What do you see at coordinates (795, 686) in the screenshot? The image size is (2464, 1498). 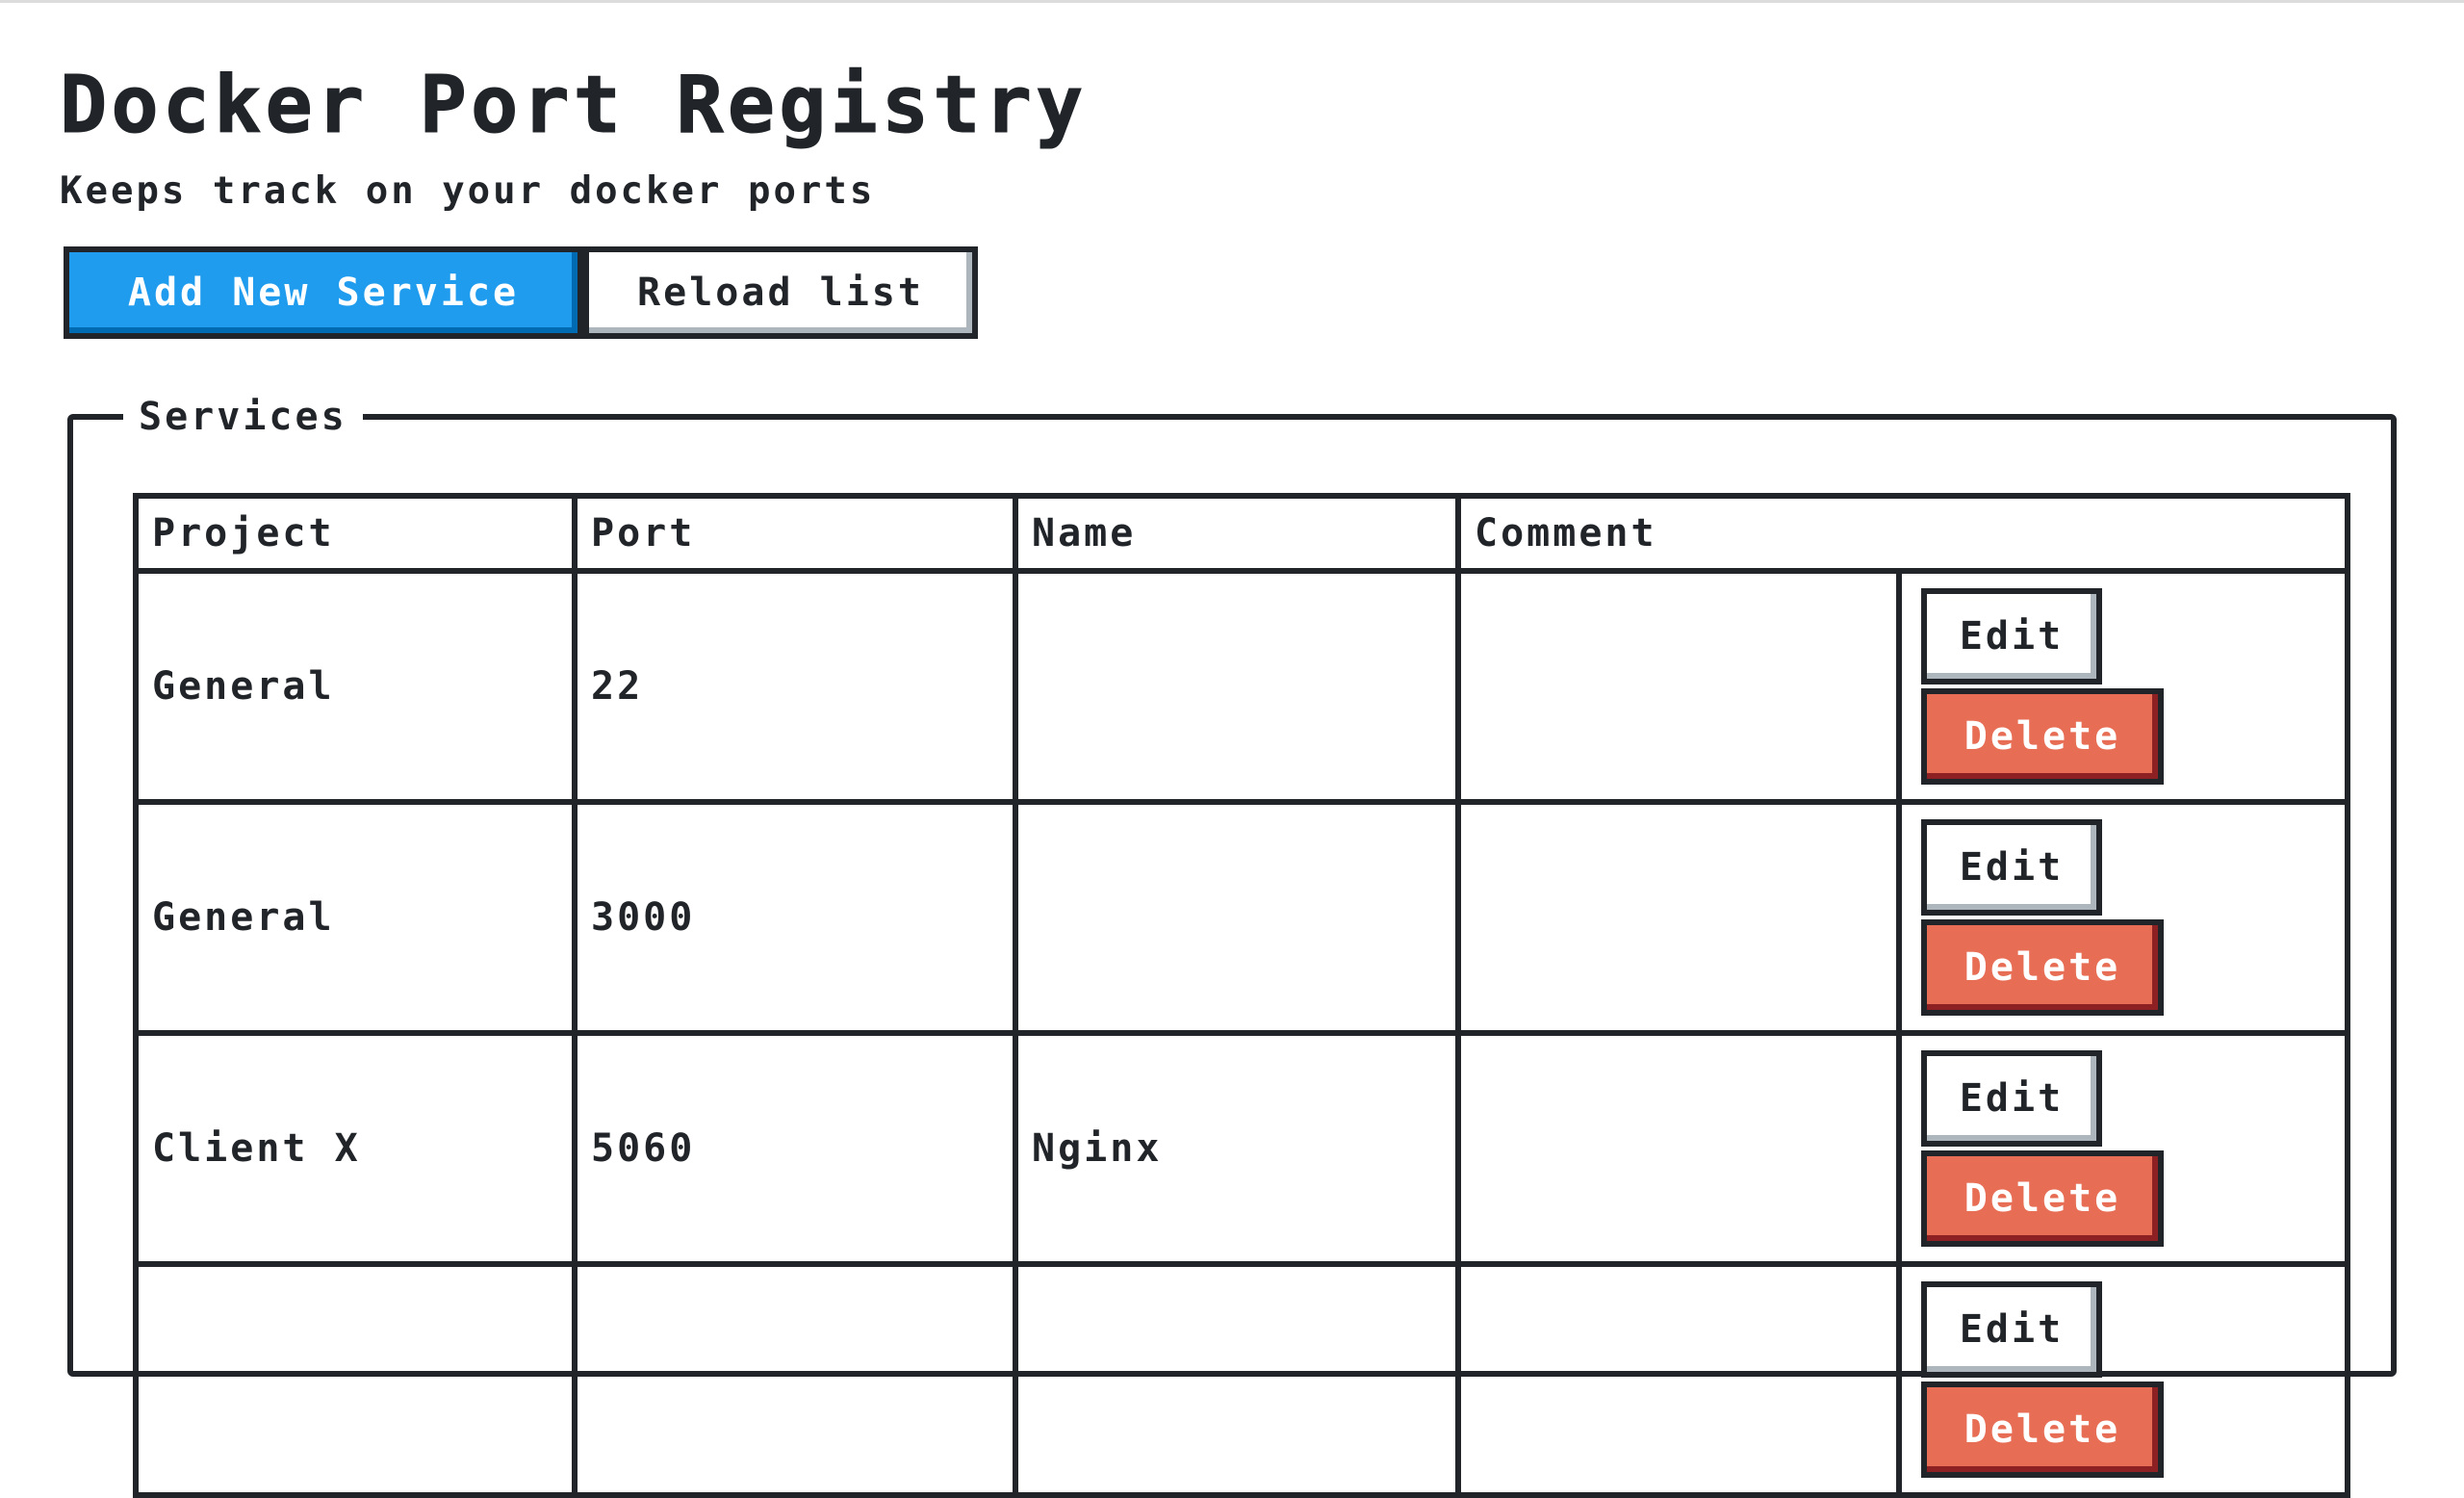 I see `cell-port: 22` at bounding box center [795, 686].